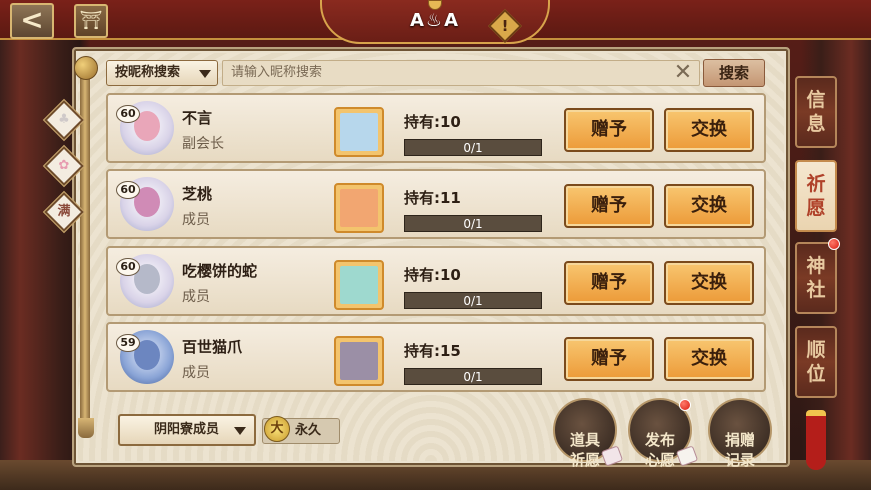  What do you see at coordinates (816, 440) in the screenshot?
I see `tassel-decoration` at bounding box center [816, 440].